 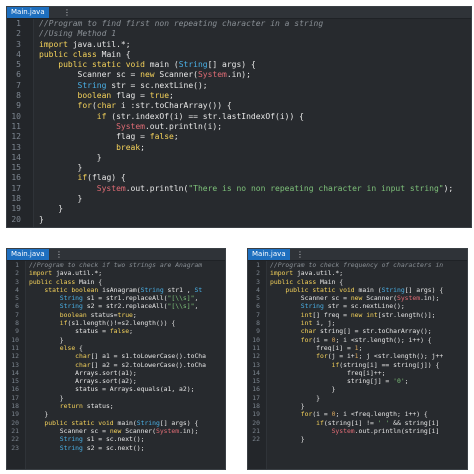 What do you see at coordinates (239, 86) in the screenshot?
I see `code-line: 7 String str = sc.nextLine();` at bounding box center [239, 86].